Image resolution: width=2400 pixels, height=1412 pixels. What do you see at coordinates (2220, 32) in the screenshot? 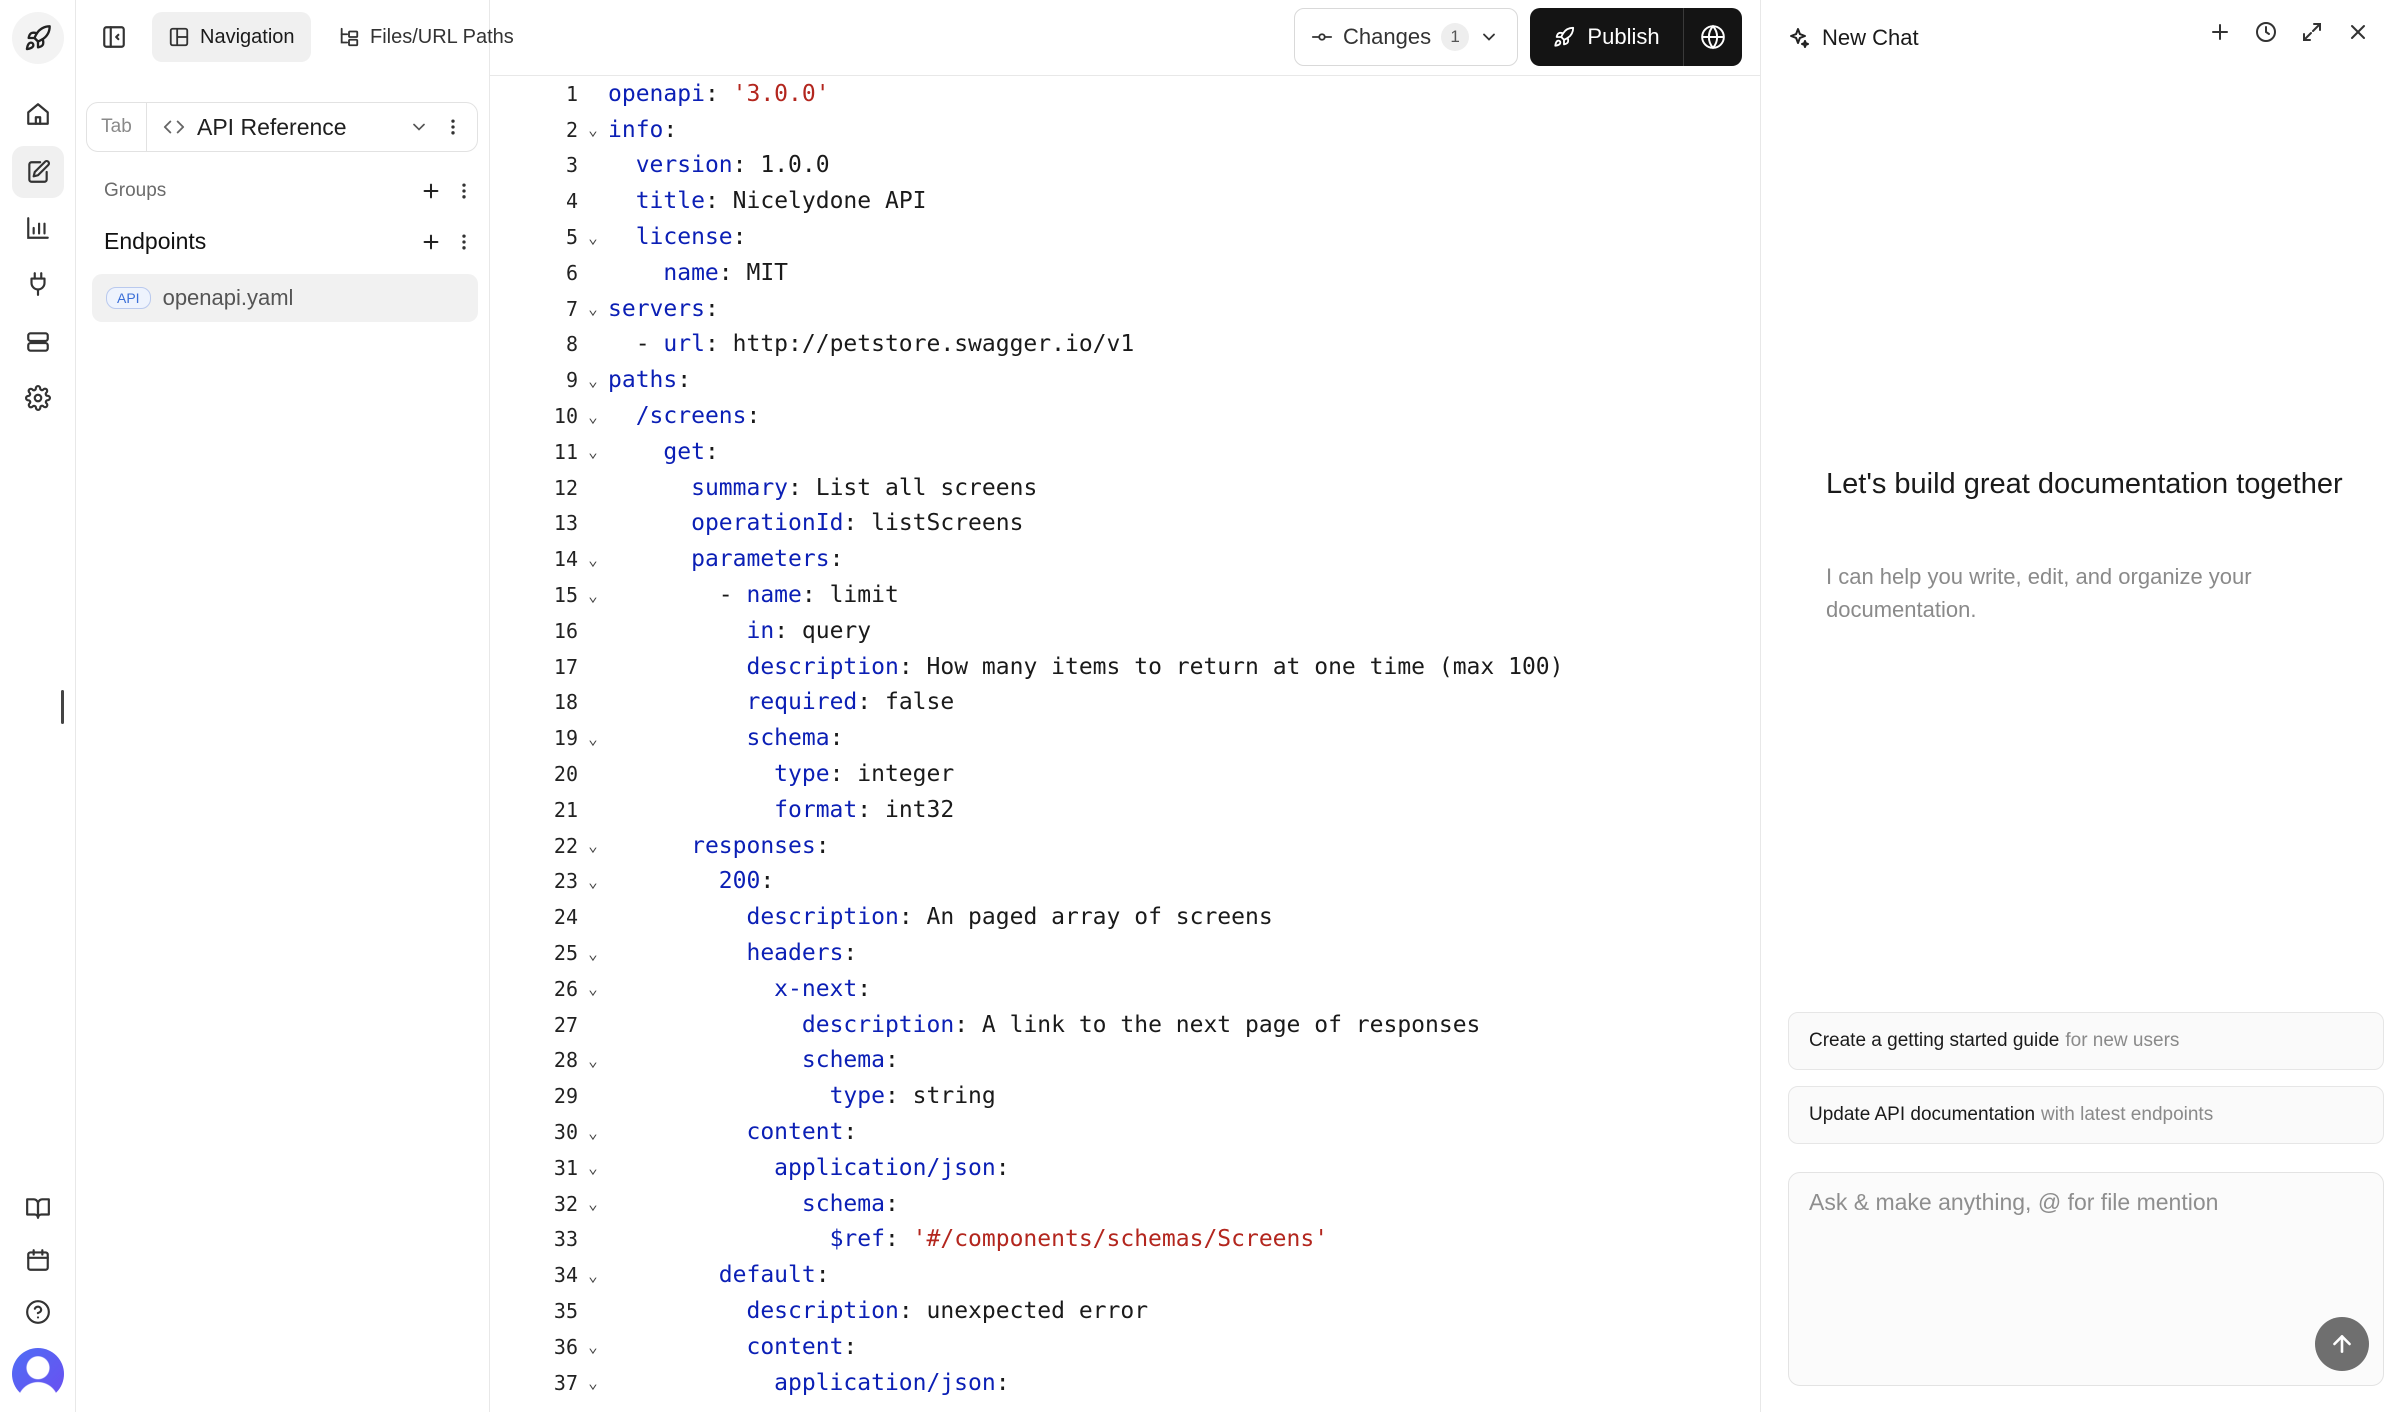
I see `new-chat-plus-icon` at bounding box center [2220, 32].